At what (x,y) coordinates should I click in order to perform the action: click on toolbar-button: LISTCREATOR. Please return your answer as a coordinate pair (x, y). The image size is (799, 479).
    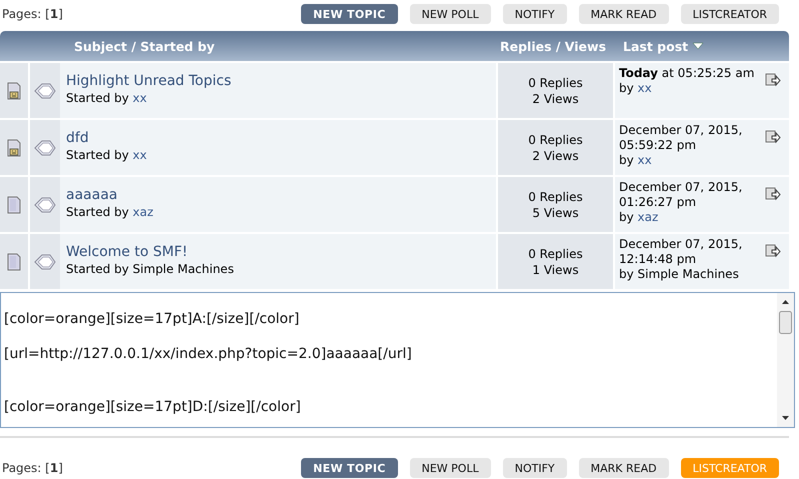
    Looking at the image, I should click on (729, 14).